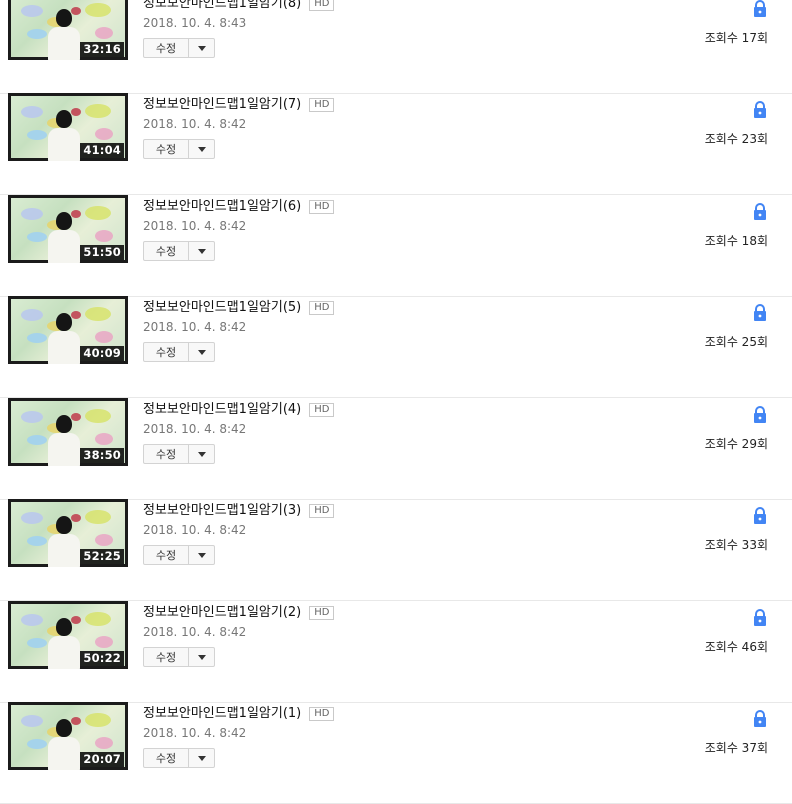 The image size is (792, 804). Describe the element at coordinates (68, 30) in the screenshot. I see `video-thumbnail: 32:16` at that location.